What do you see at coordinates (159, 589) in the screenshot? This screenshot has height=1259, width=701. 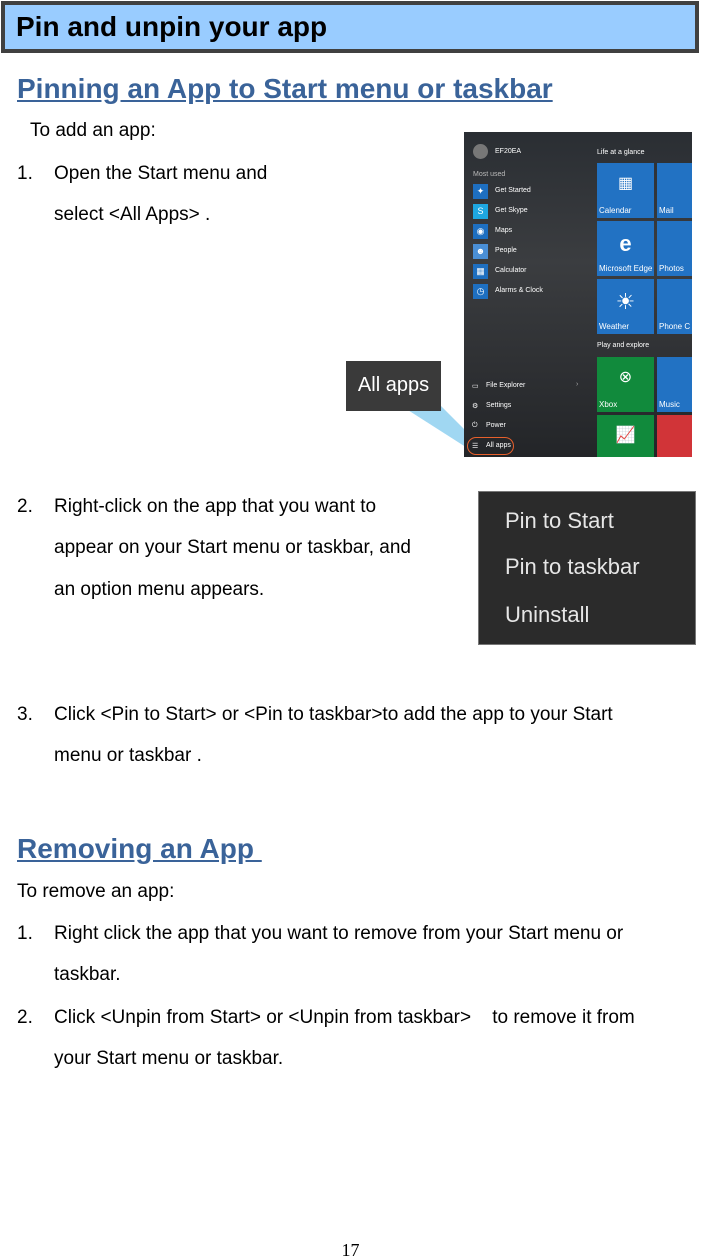 I see `step-text: an option menu appears.` at bounding box center [159, 589].